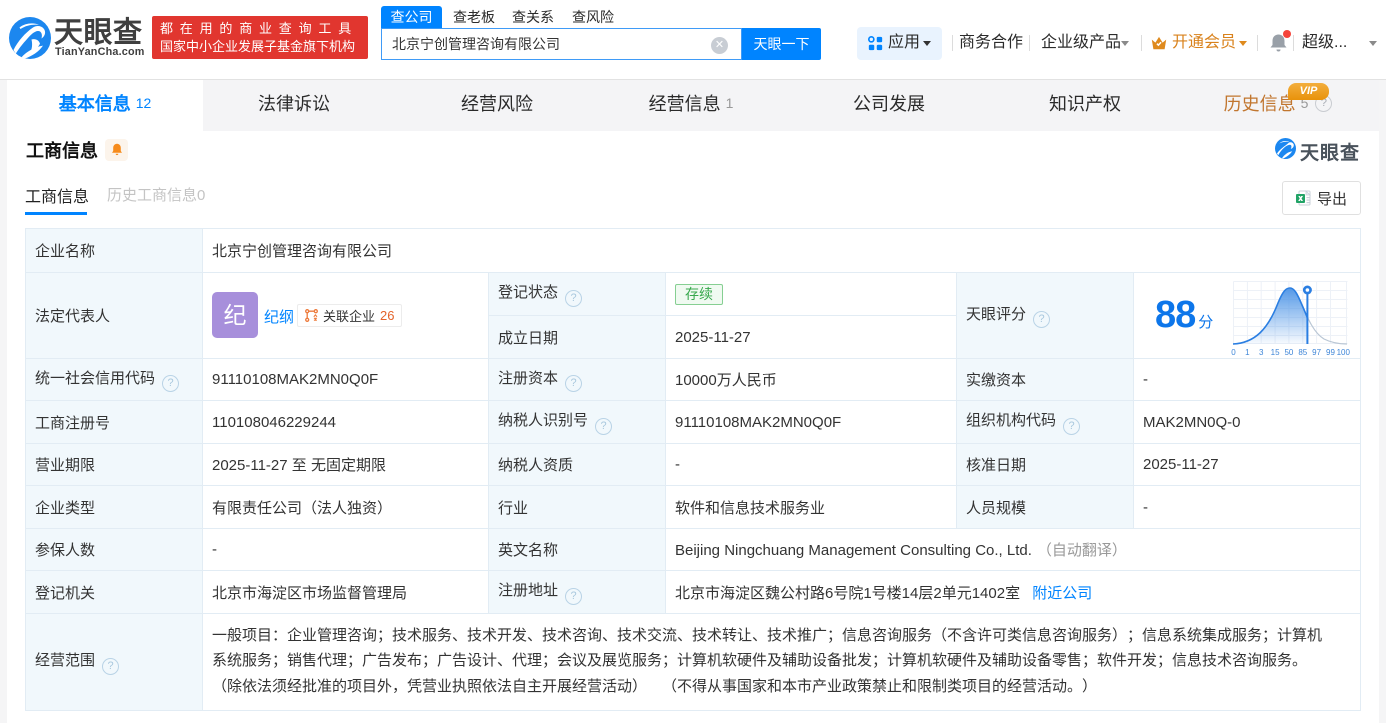  What do you see at coordinates (1247, 352) in the screenshot?
I see `svg-text: 1` at bounding box center [1247, 352].